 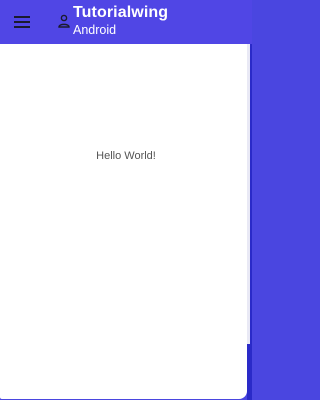 I want to click on hamburger-menu-icon, so click(x=22, y=22).